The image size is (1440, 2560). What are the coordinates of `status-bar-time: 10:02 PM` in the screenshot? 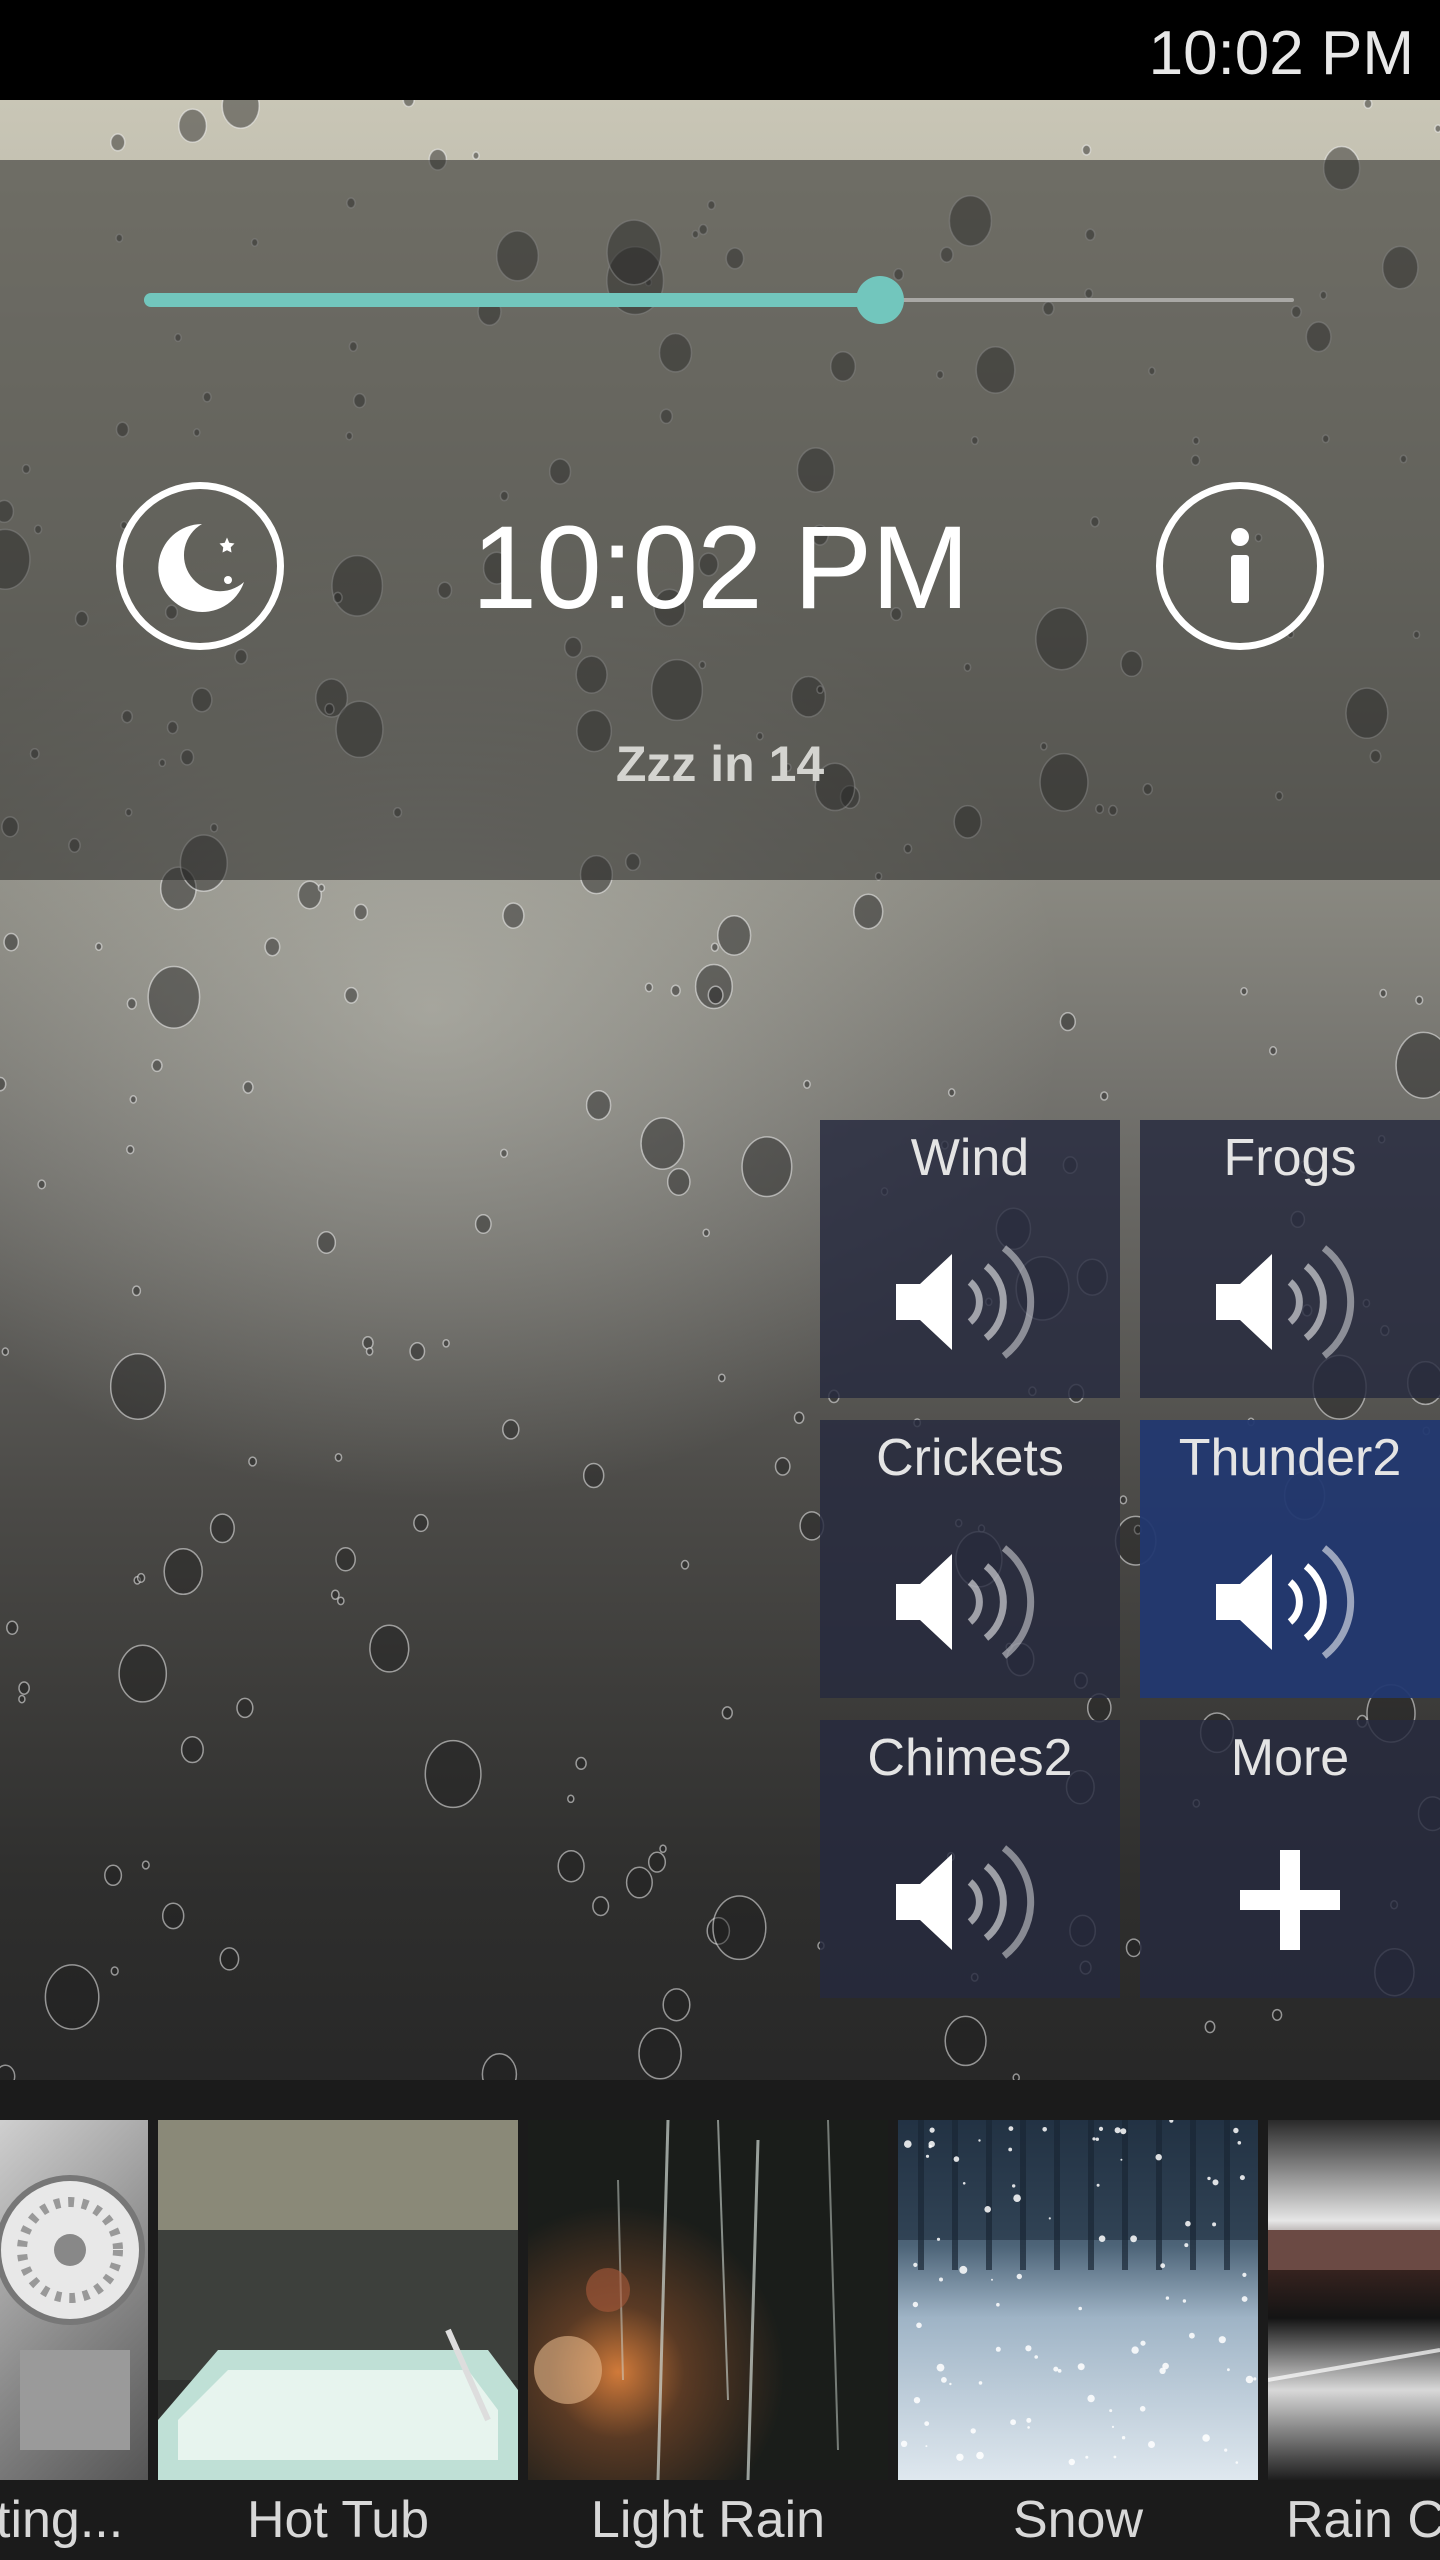 It's located at (1281, 53).